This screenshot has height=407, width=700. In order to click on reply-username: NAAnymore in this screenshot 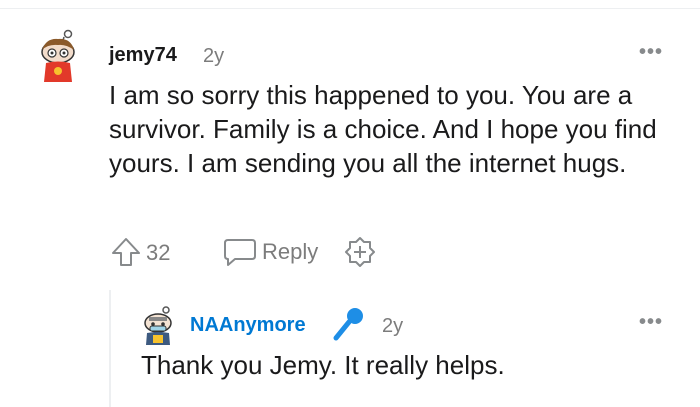, I will do `click(248, 325)`.